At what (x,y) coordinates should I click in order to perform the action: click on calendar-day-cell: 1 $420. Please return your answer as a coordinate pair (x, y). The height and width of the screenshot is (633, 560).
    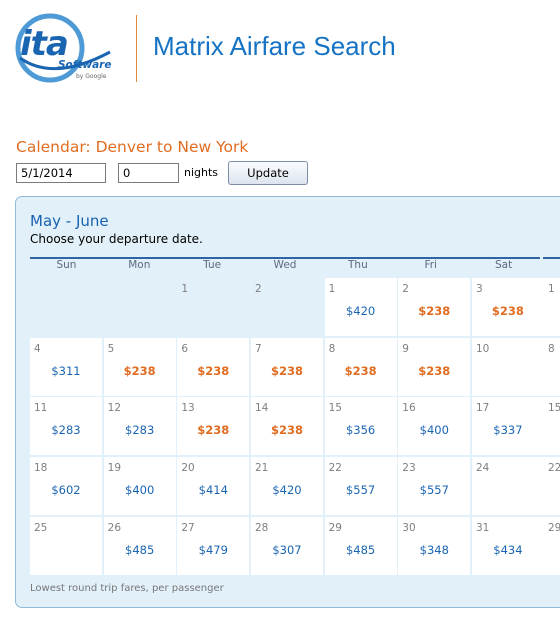
    Looking at the image, I should click on (360, 307).